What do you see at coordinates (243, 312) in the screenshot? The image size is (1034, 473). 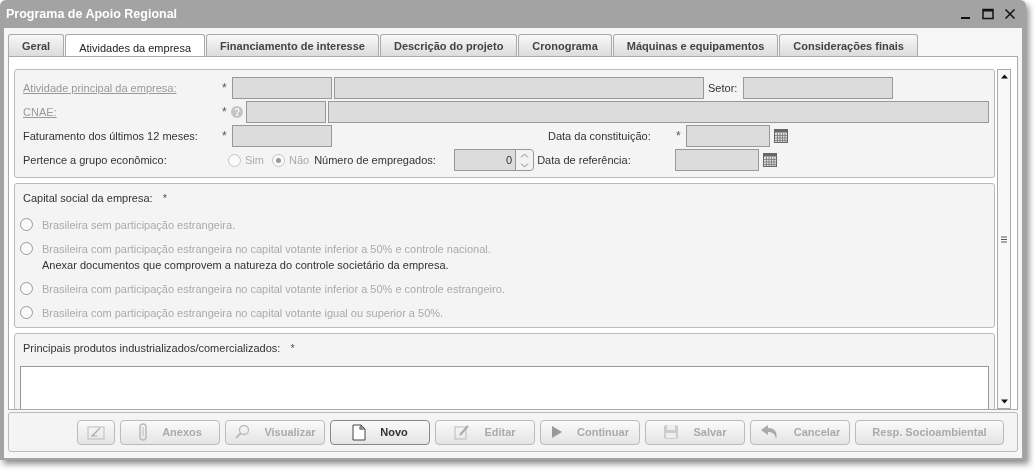 I see `radio-label: Brasileira com participação estrangeira no capital votante igual ou superior a 50%.` at bounding box center [243, 312].